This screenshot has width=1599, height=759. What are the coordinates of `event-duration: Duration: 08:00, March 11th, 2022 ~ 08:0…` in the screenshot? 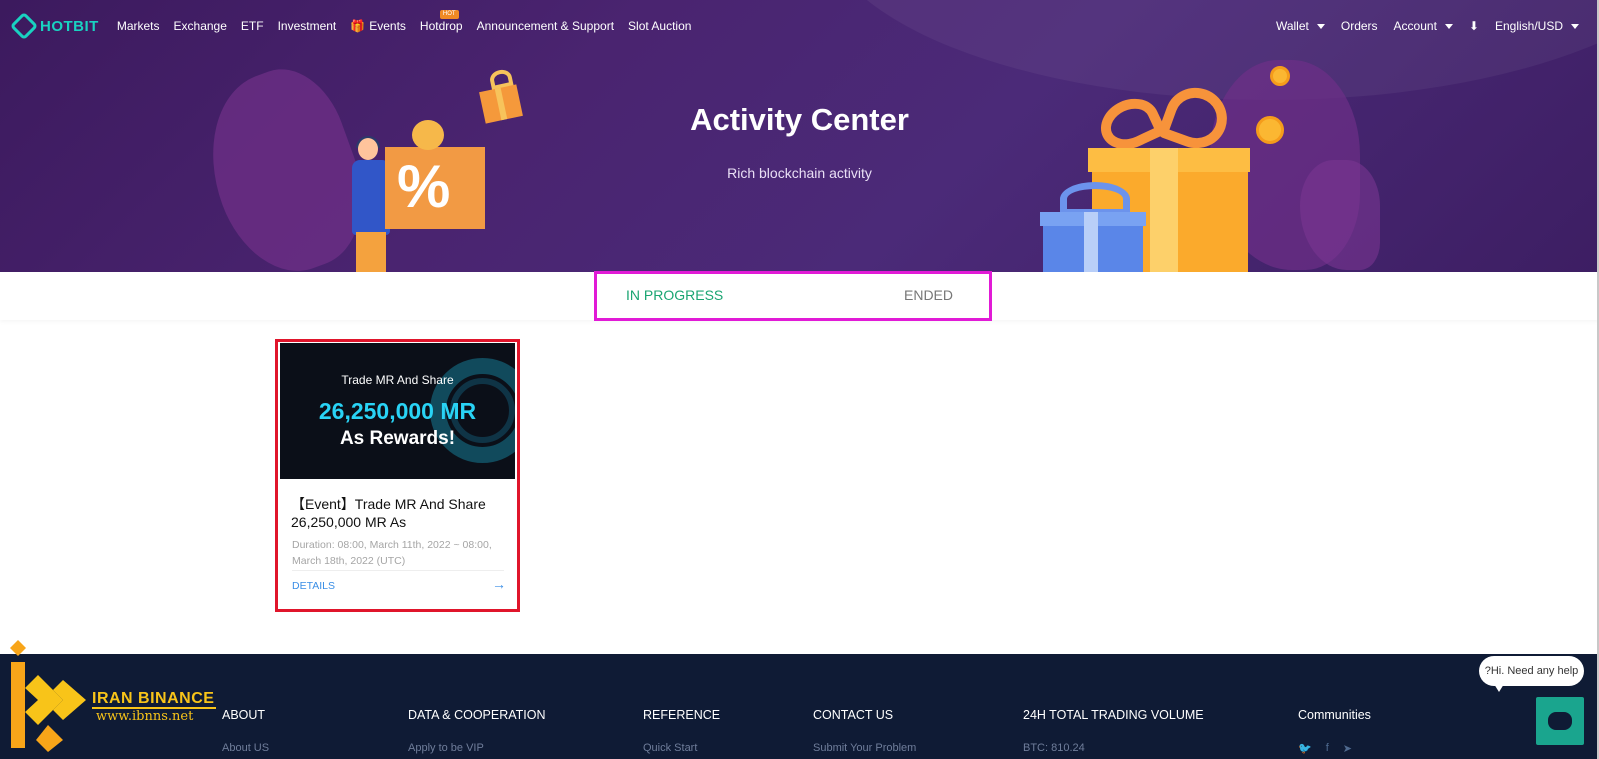 It's located at (392, 553).